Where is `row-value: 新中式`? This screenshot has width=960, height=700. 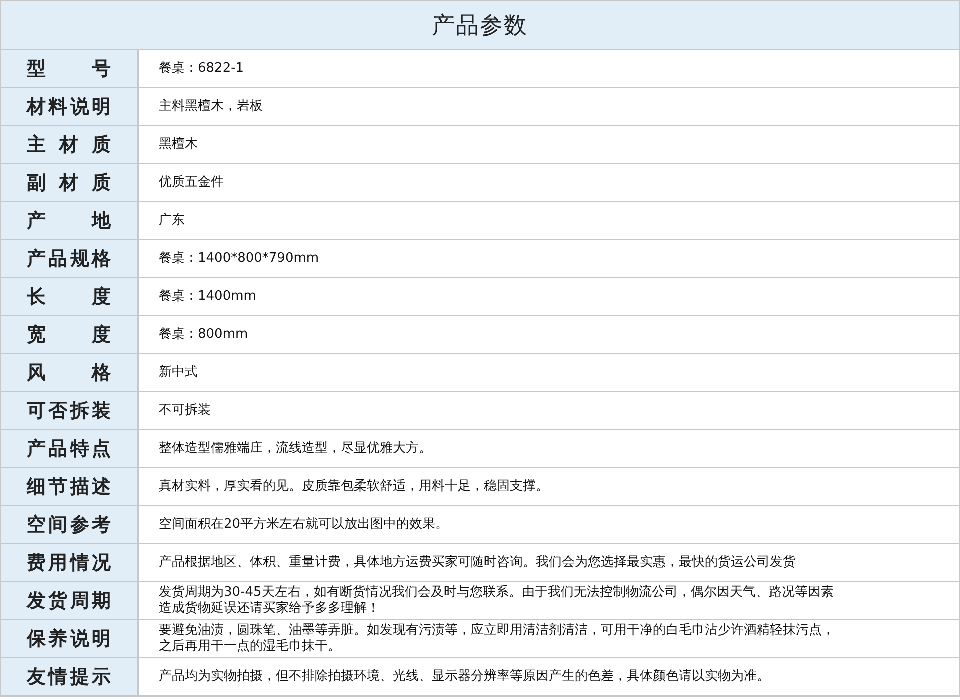
row-value: 新中式 is located at coordinates (179, 372).